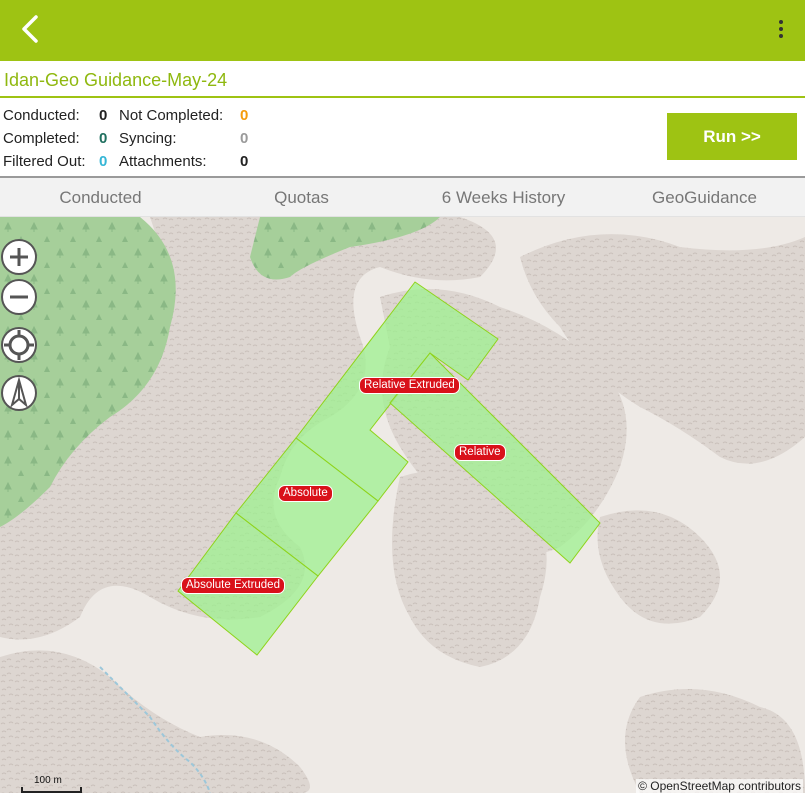 The image size is (805, 793). Describe the element at coordinates (103, 161) in the screenshot. I see `filtered-out-value: 0` at that location.